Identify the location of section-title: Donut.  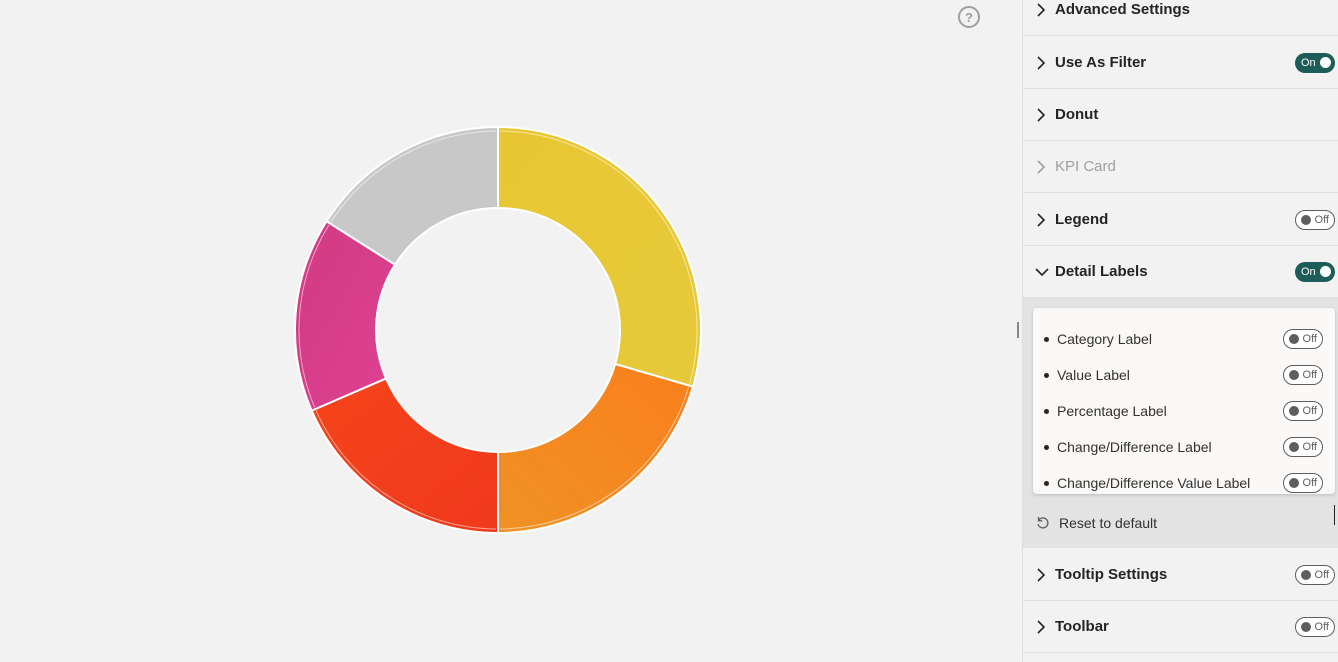
(1077, 114).